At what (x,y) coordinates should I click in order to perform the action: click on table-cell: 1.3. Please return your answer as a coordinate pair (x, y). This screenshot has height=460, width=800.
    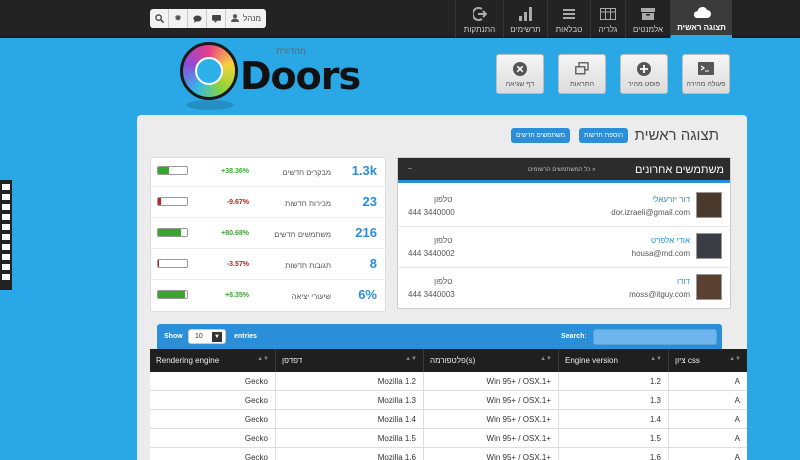
    Looking at the image, I should click on (613, 400).